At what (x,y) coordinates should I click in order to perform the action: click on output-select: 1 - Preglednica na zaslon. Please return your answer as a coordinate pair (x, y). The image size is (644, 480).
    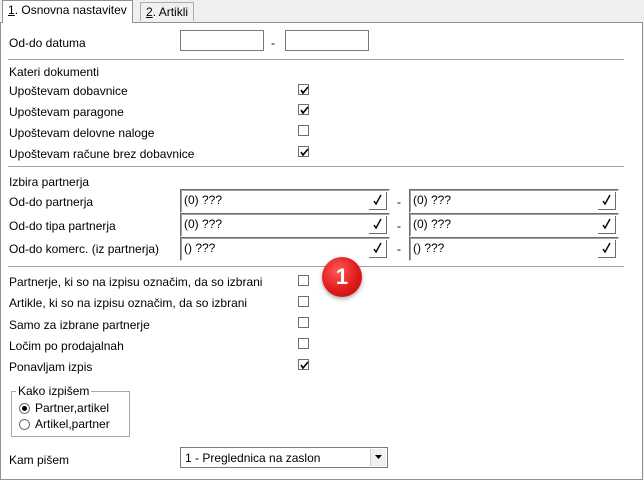
    Looking at the image, I should click on (284, 457).